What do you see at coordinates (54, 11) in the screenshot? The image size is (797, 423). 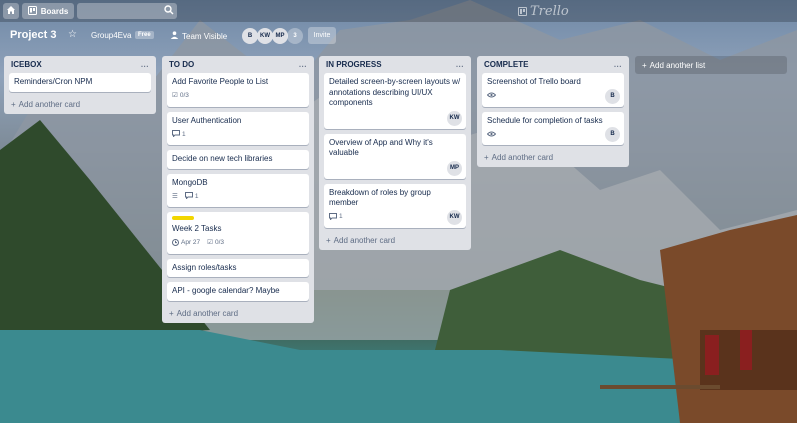 I see `boards-label: Boards` at bounding box center [54, 11].